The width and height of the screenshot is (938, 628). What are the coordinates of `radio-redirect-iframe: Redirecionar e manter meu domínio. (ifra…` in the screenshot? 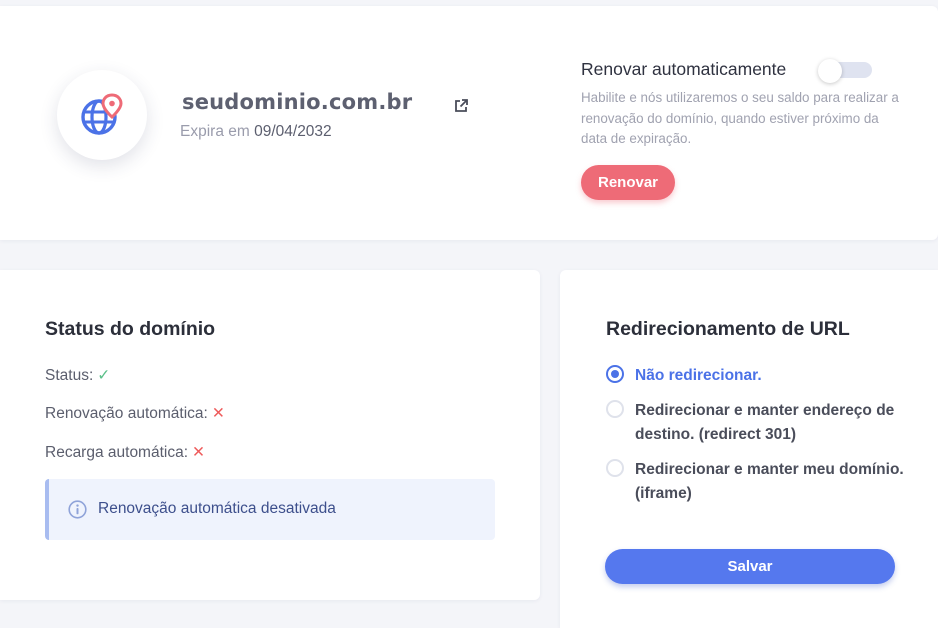 It's located at (756, 482).